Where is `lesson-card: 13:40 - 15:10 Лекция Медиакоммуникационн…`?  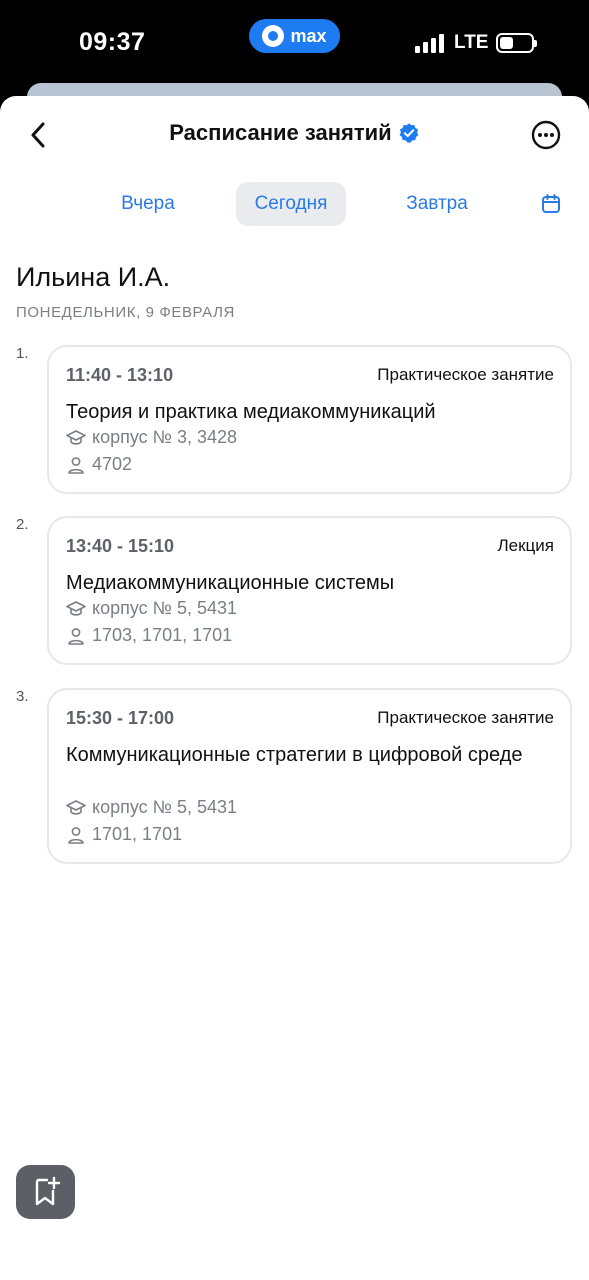 lesson-card: 13:40 - 15:10 Лекция Медиакоммуникационн… is located at coordinates (309, 590).